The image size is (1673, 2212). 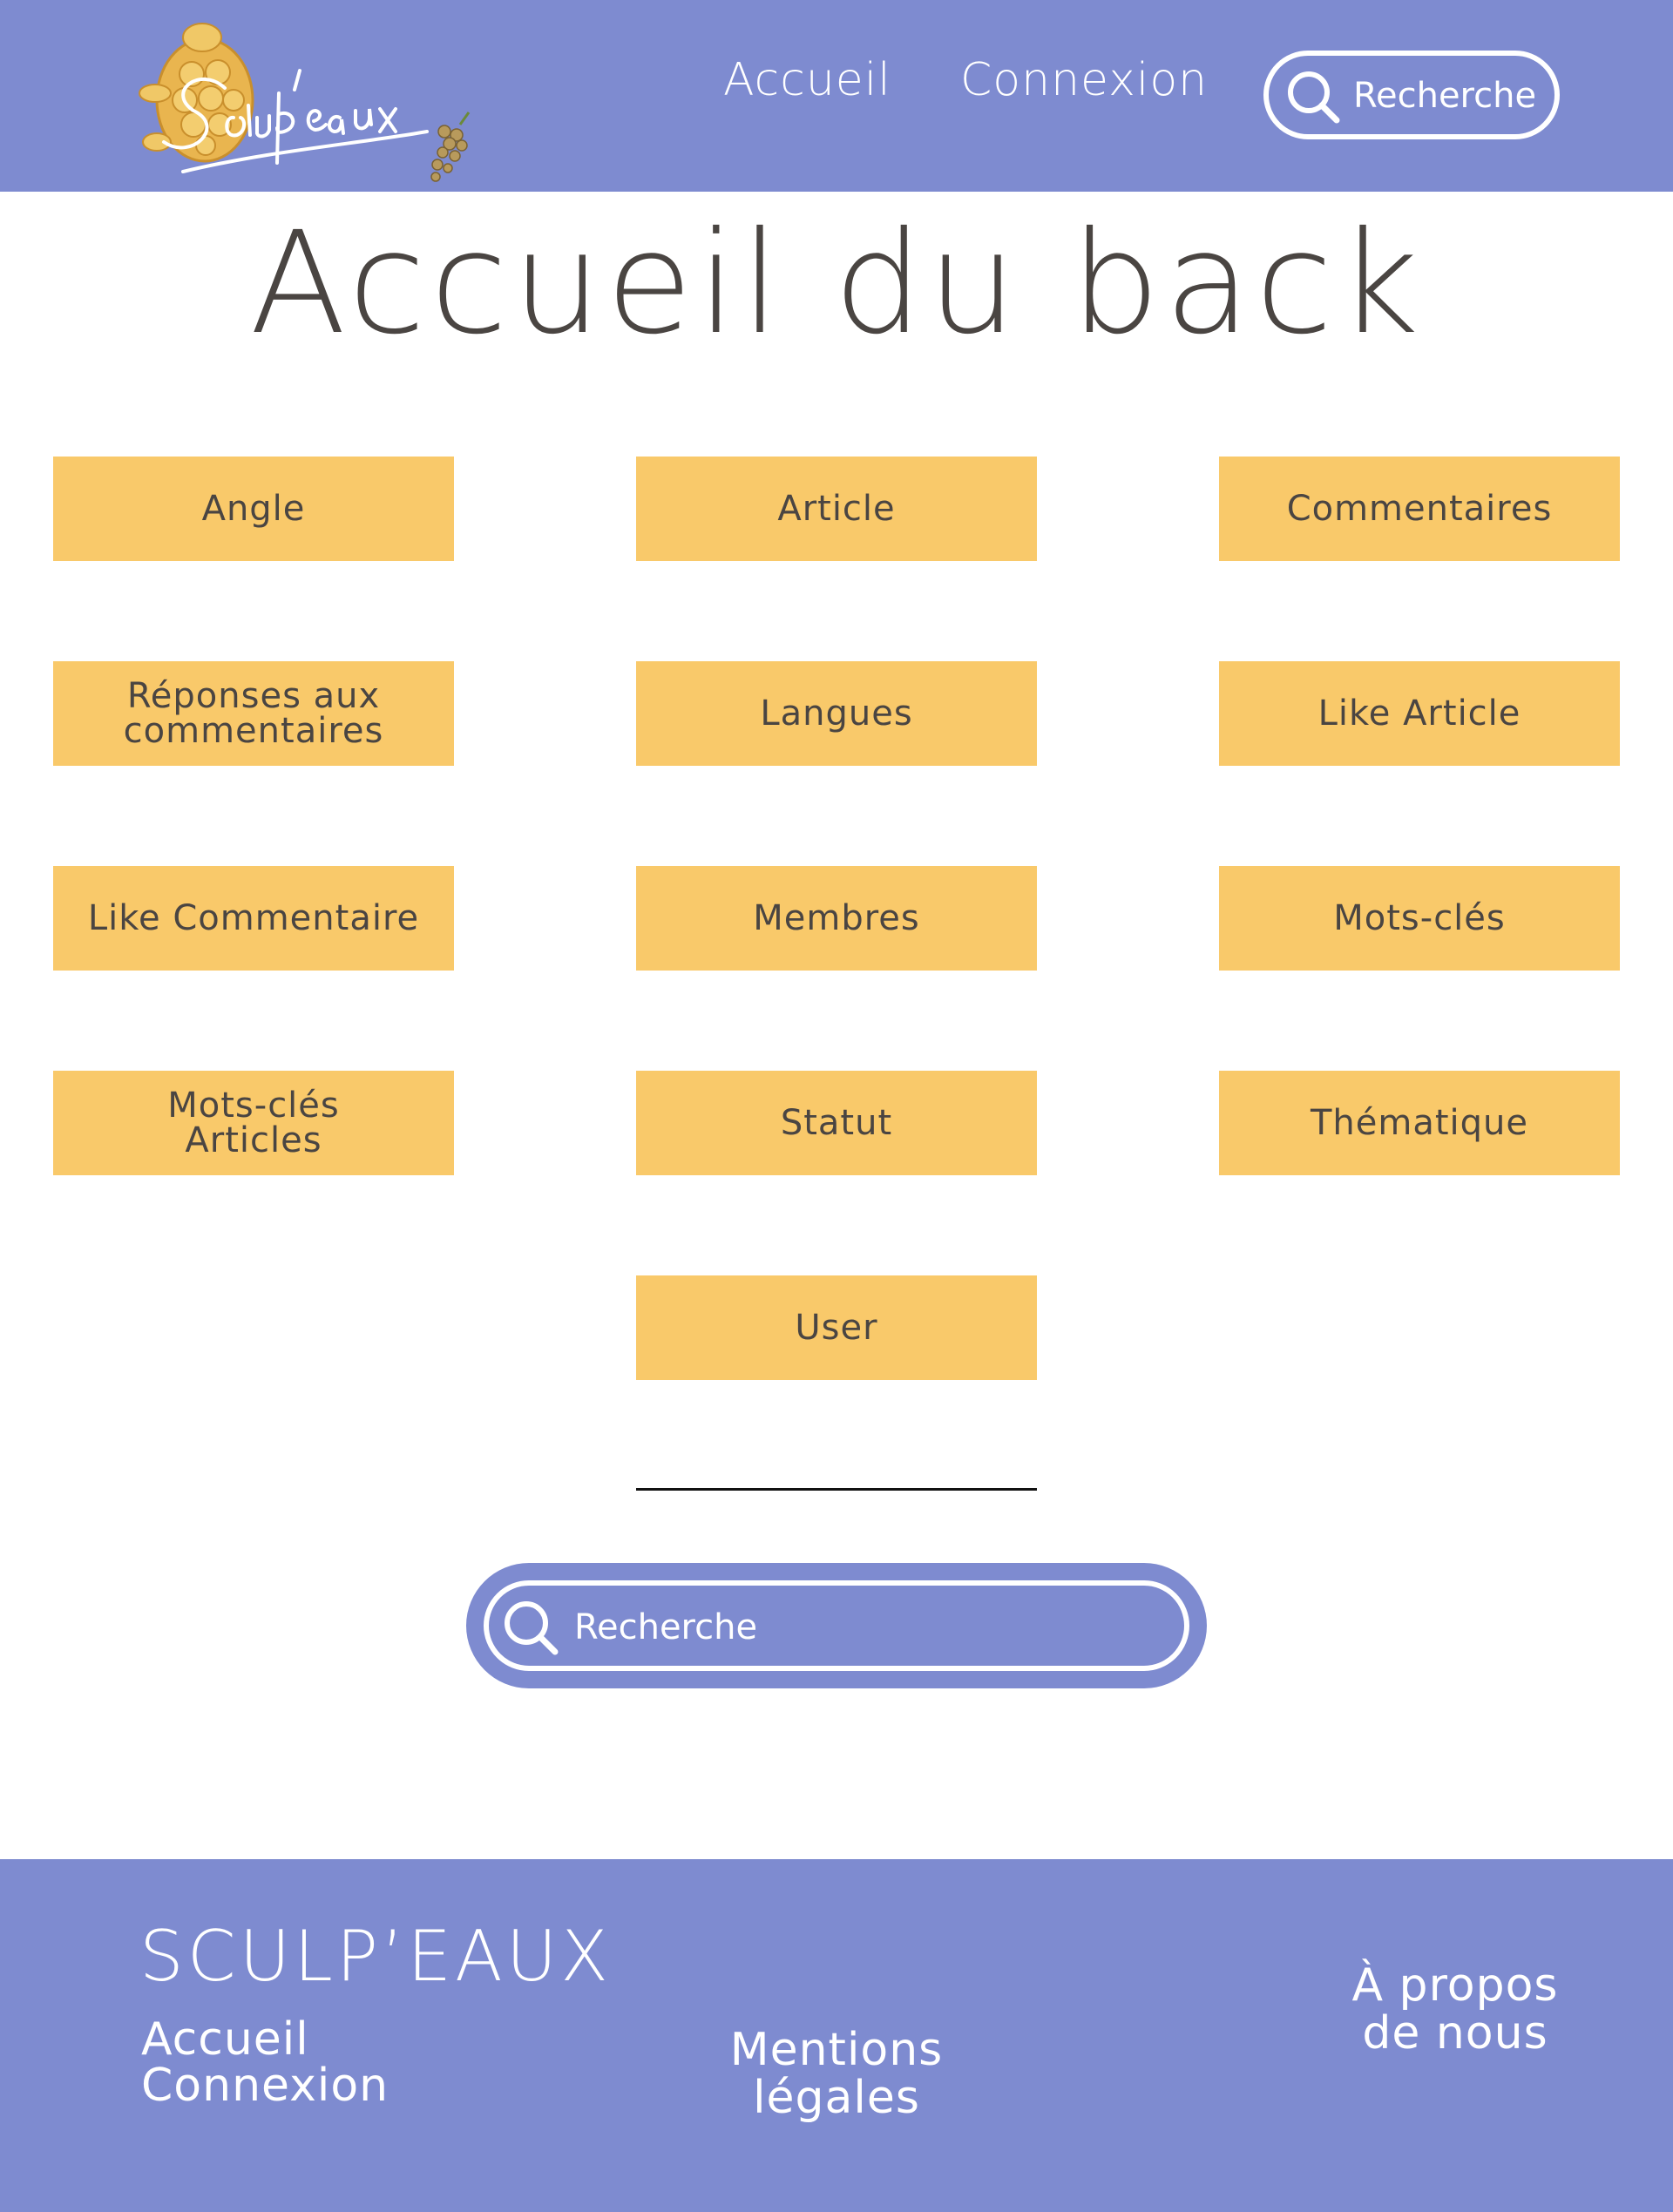 I want to click on tile-thematique: Thématique, so click(x=1419, y=1123).